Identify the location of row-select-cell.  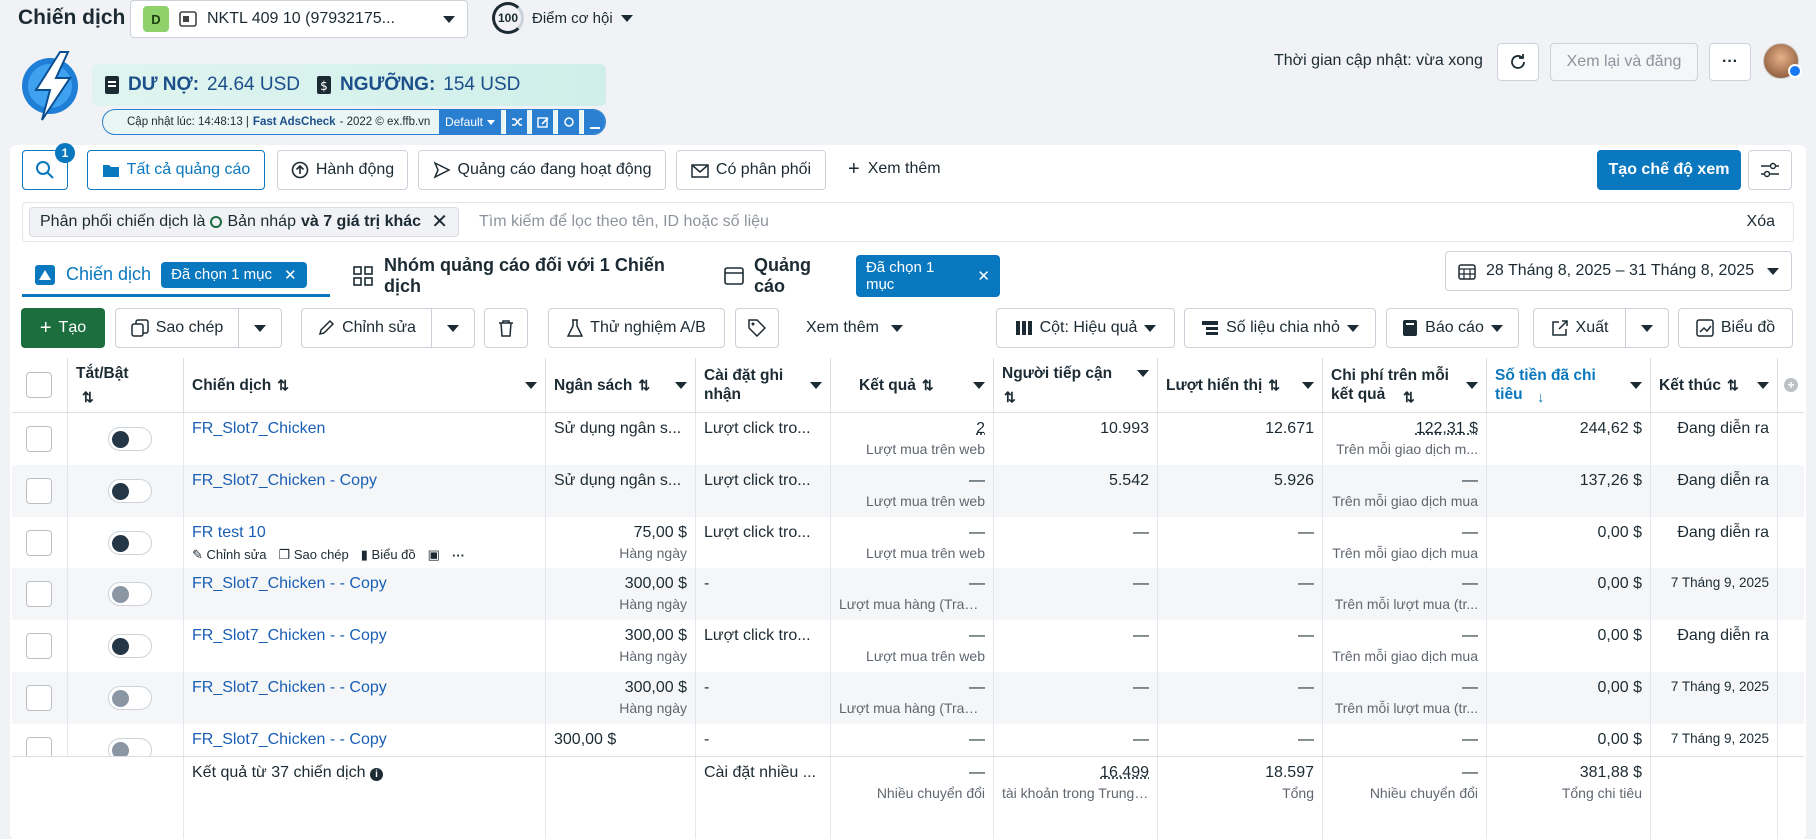
(40, 543).